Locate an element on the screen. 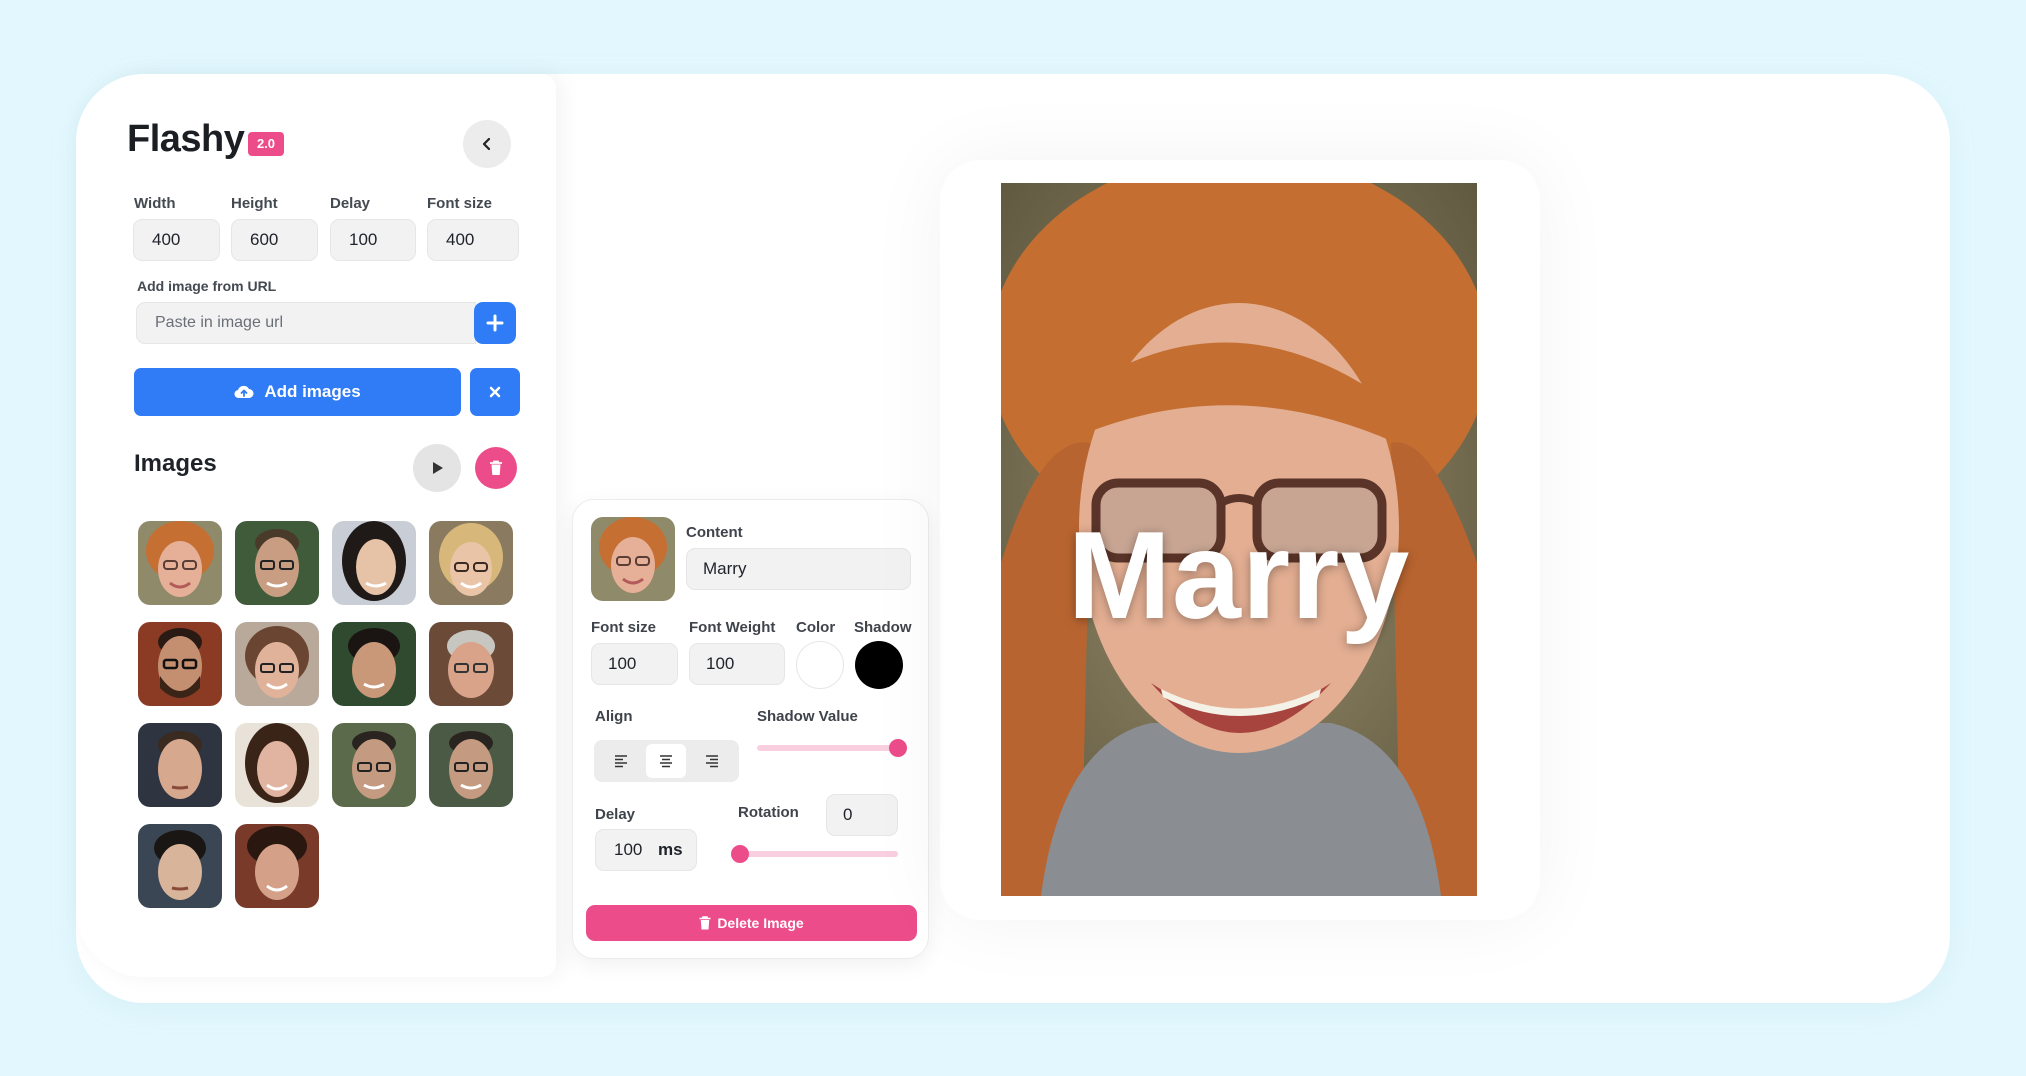  play-icon is located at coordinates (438, 468).